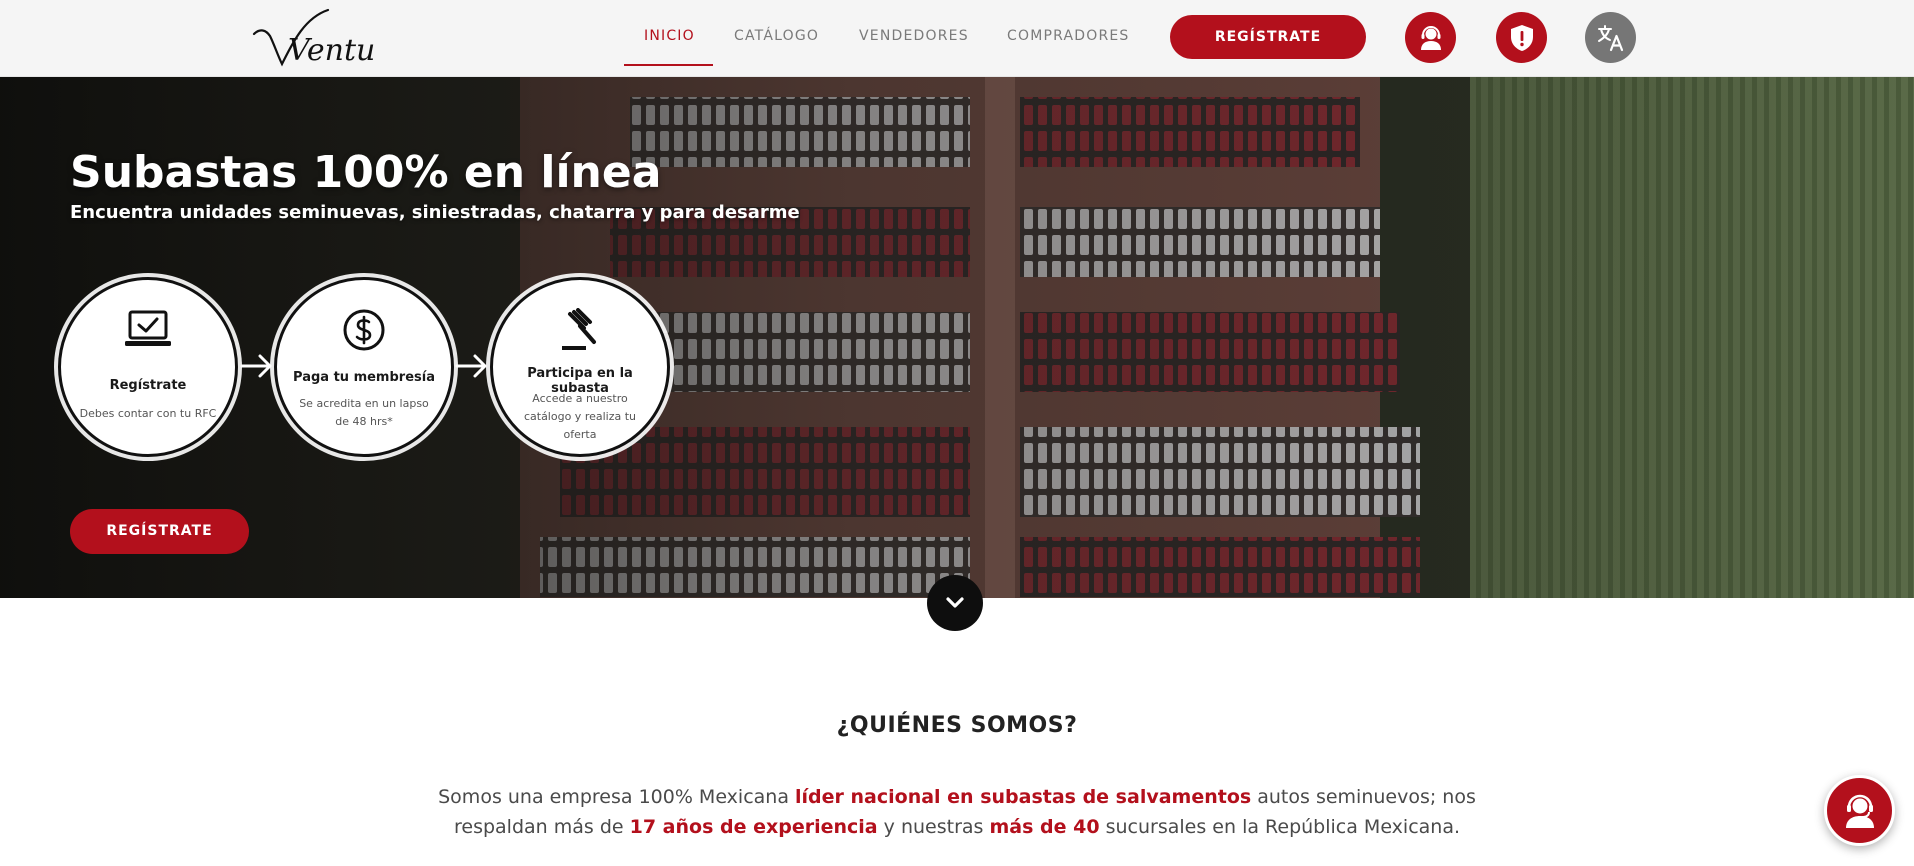 Image resolution: width=1914 pixels, height=866 pixels. Describe the element at coordinates (617, 797) in the screenshot. I see `about-text-part: Somos una empresa 100% Mexicana` at that location.